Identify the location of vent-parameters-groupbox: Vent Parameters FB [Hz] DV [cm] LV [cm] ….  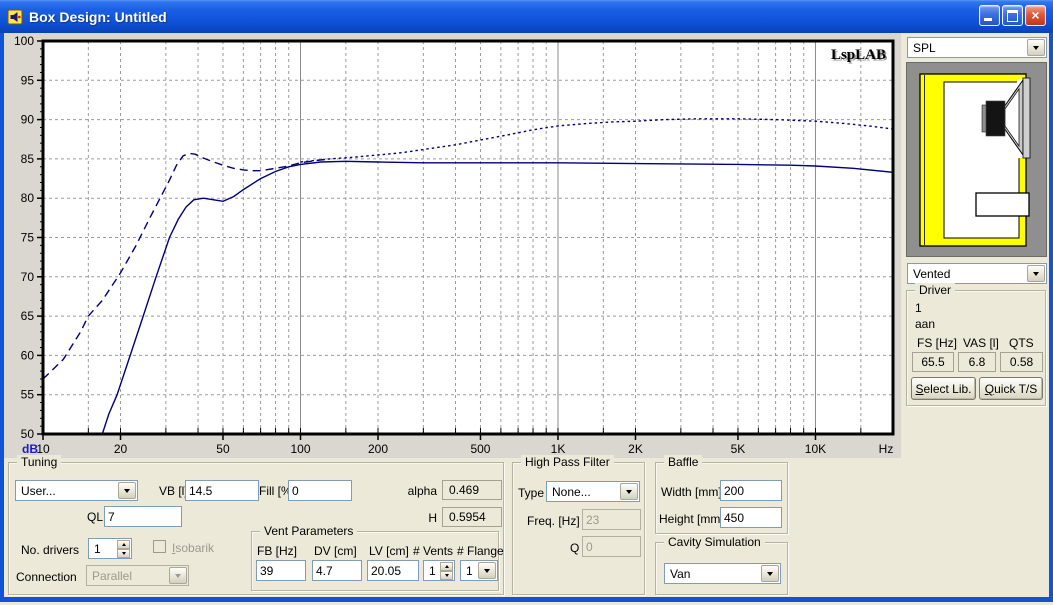
(377, 557).